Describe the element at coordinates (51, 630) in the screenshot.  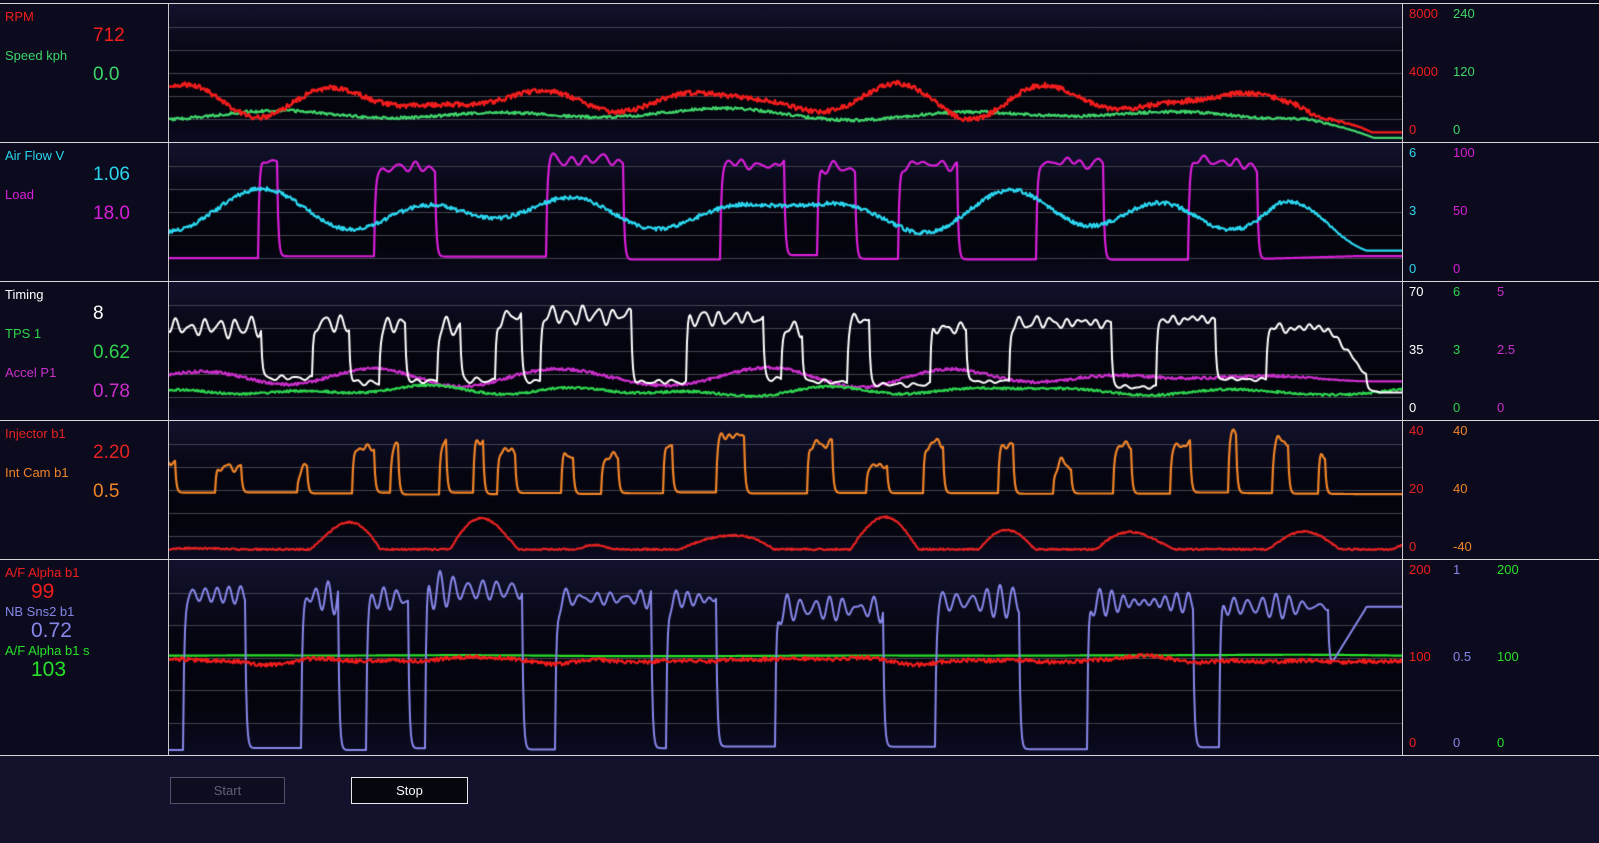
I see `series-value: 0.72` at that location.